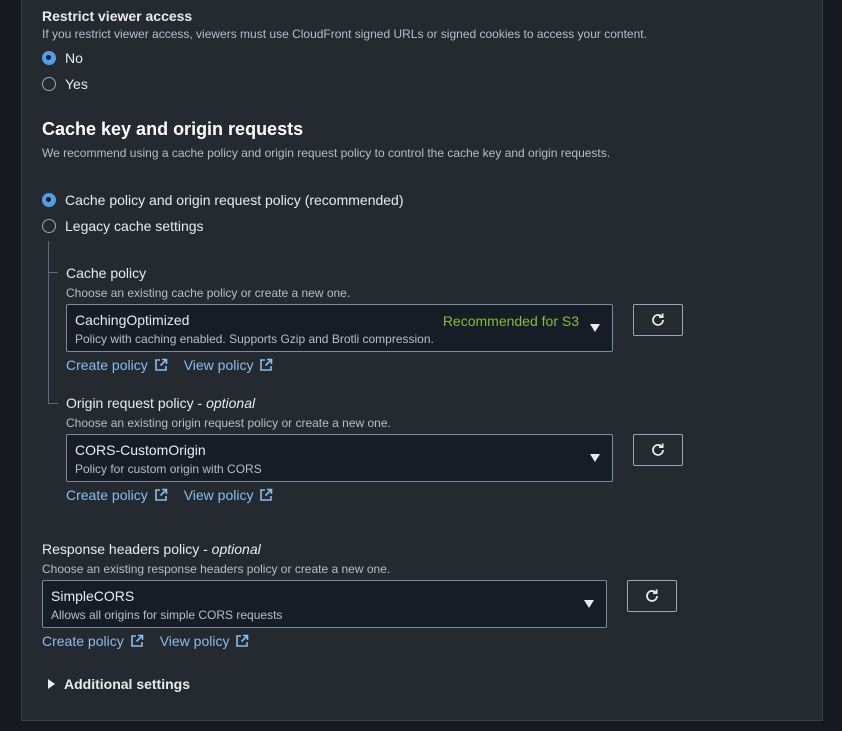 The width and height of the screenshot is (842, 731). I want to click on response-policy-links: Create policy View policy, so click(145, 641).